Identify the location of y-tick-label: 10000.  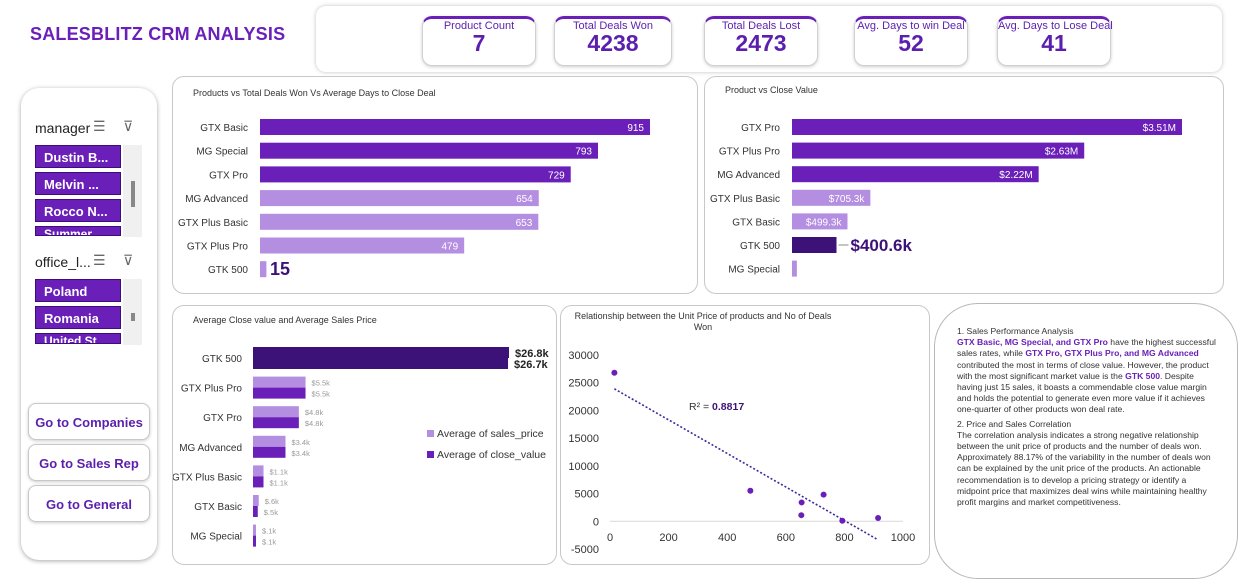
(583, 467).